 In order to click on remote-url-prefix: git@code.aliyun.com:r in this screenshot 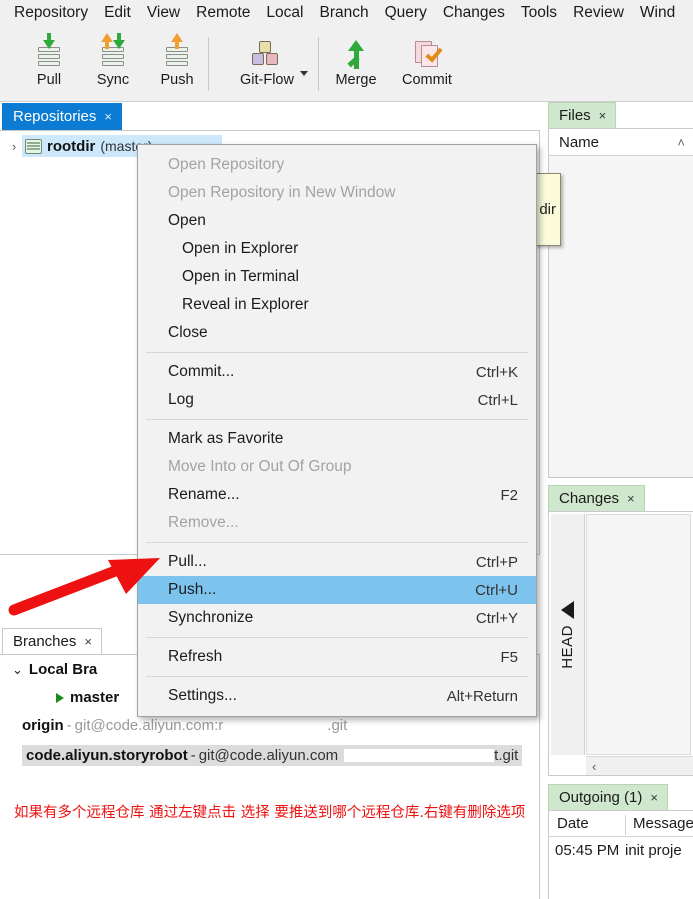, I will do `click(149, 725)`.